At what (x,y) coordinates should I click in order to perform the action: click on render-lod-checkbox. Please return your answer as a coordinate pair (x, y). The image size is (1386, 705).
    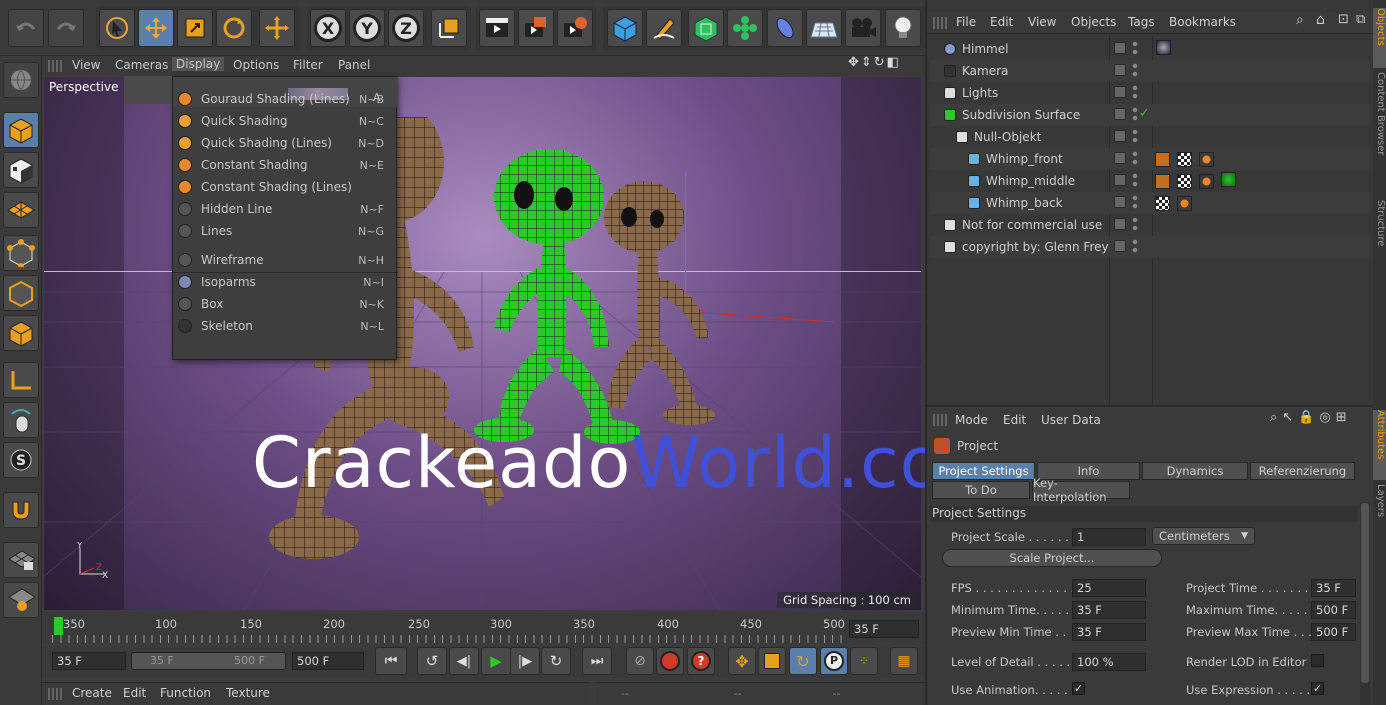
    Looking at the image, I should click on (1317, 660).